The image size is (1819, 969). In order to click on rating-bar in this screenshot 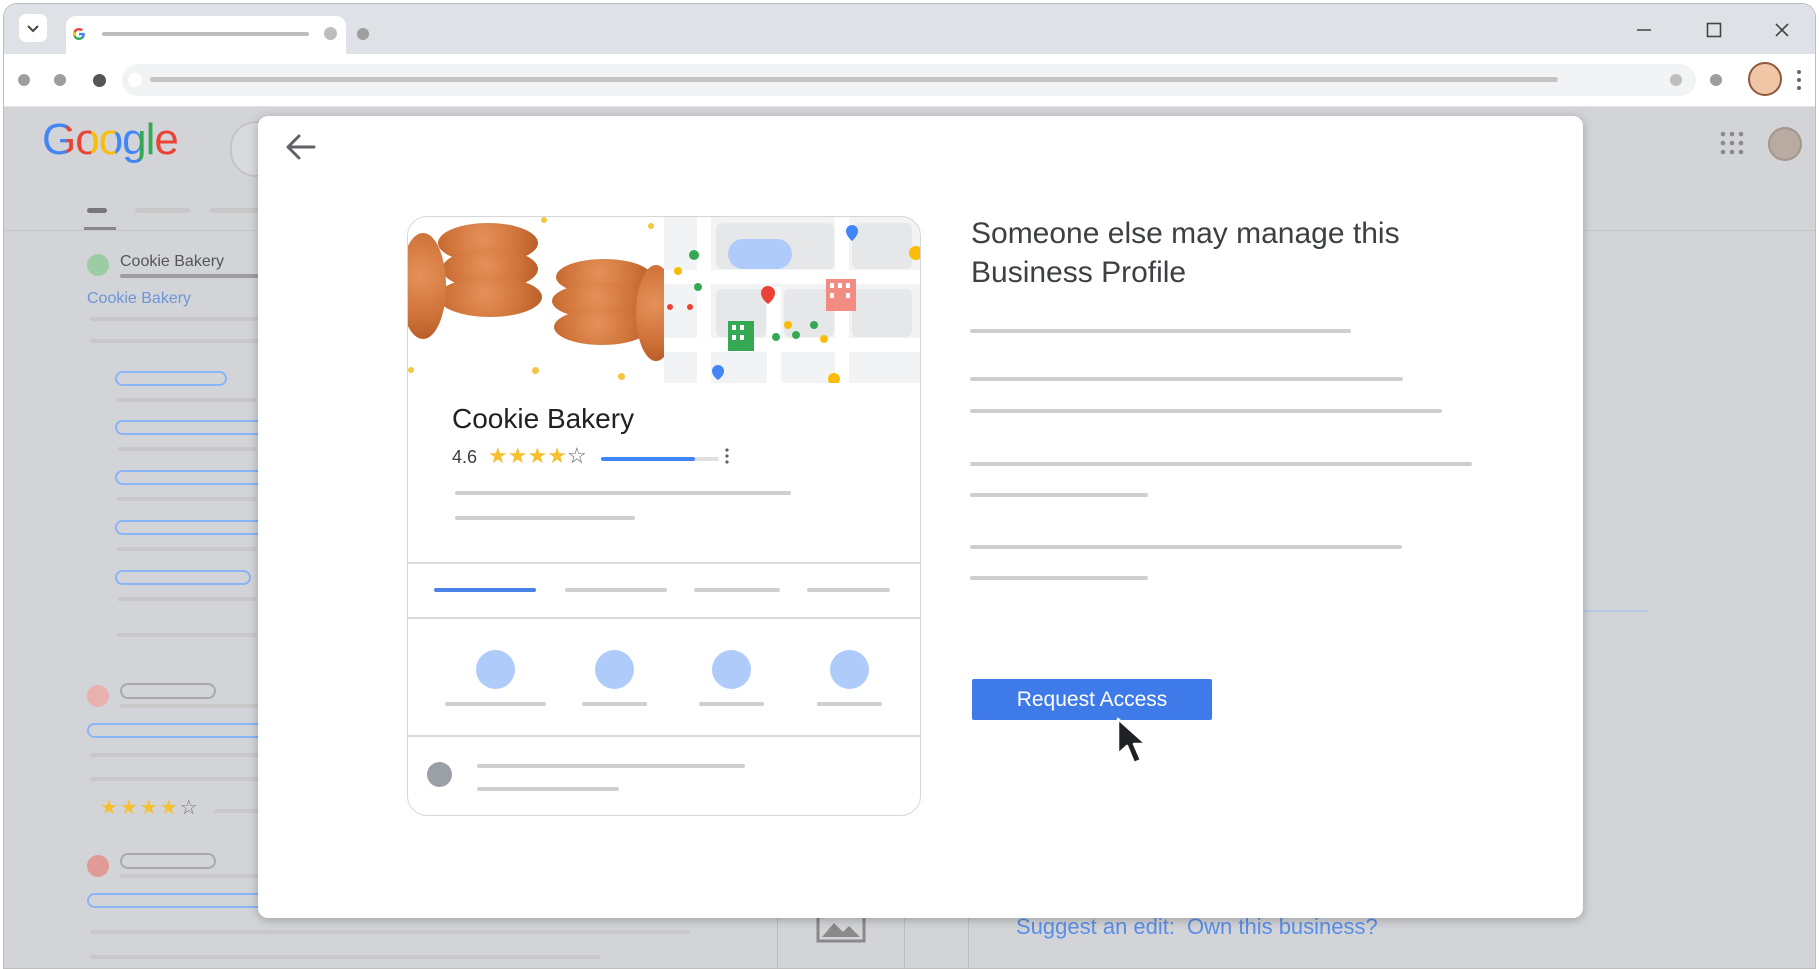, I will do `click(239, 811)`.